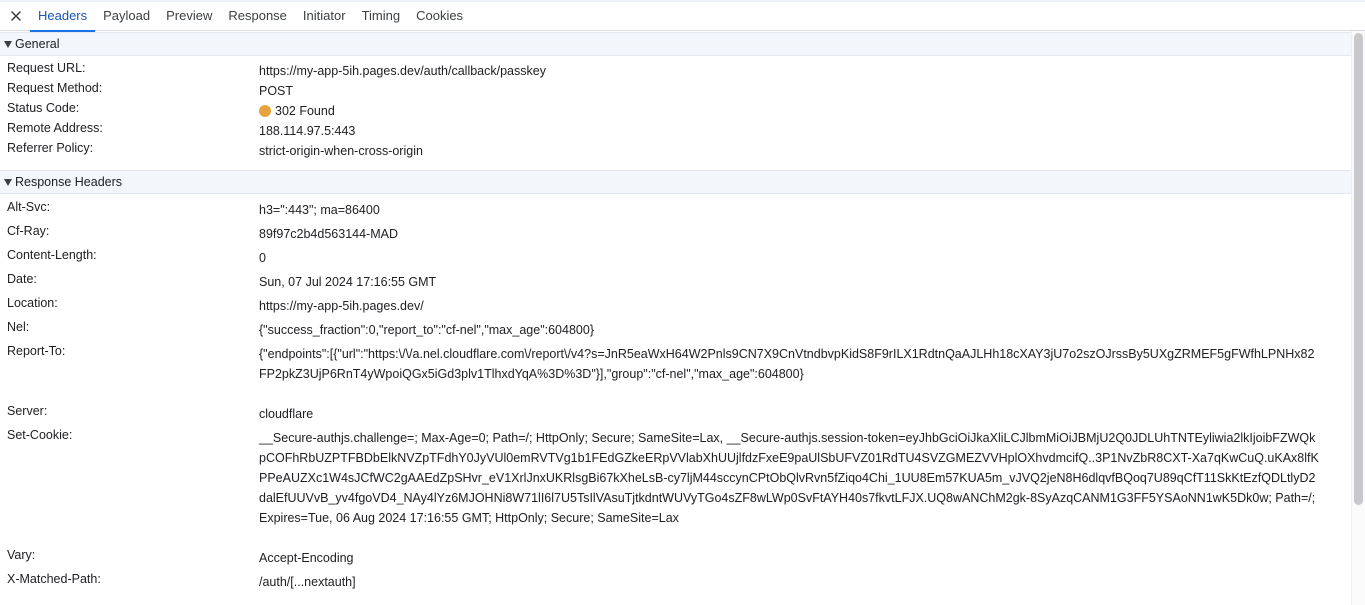 The image size is (1365, 605). What do you see at coordinates (789, 282) in the screenshot?
I see `header-value: Sun, 07 Jul 2024 17:16:55 GMT` at bounding box center [789, 282].